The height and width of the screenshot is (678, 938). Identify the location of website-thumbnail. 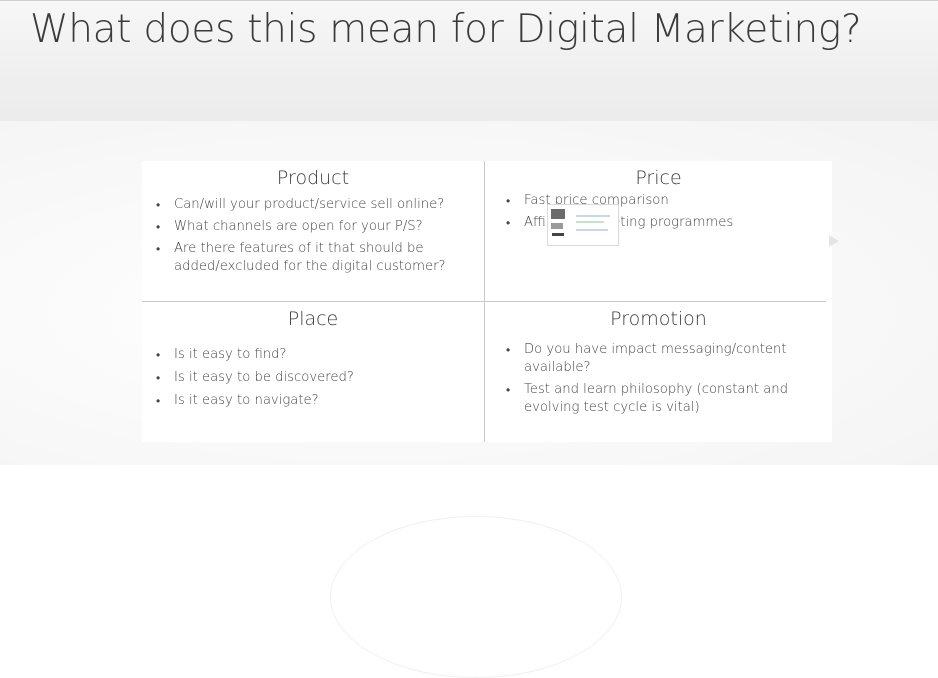
(583, 225).